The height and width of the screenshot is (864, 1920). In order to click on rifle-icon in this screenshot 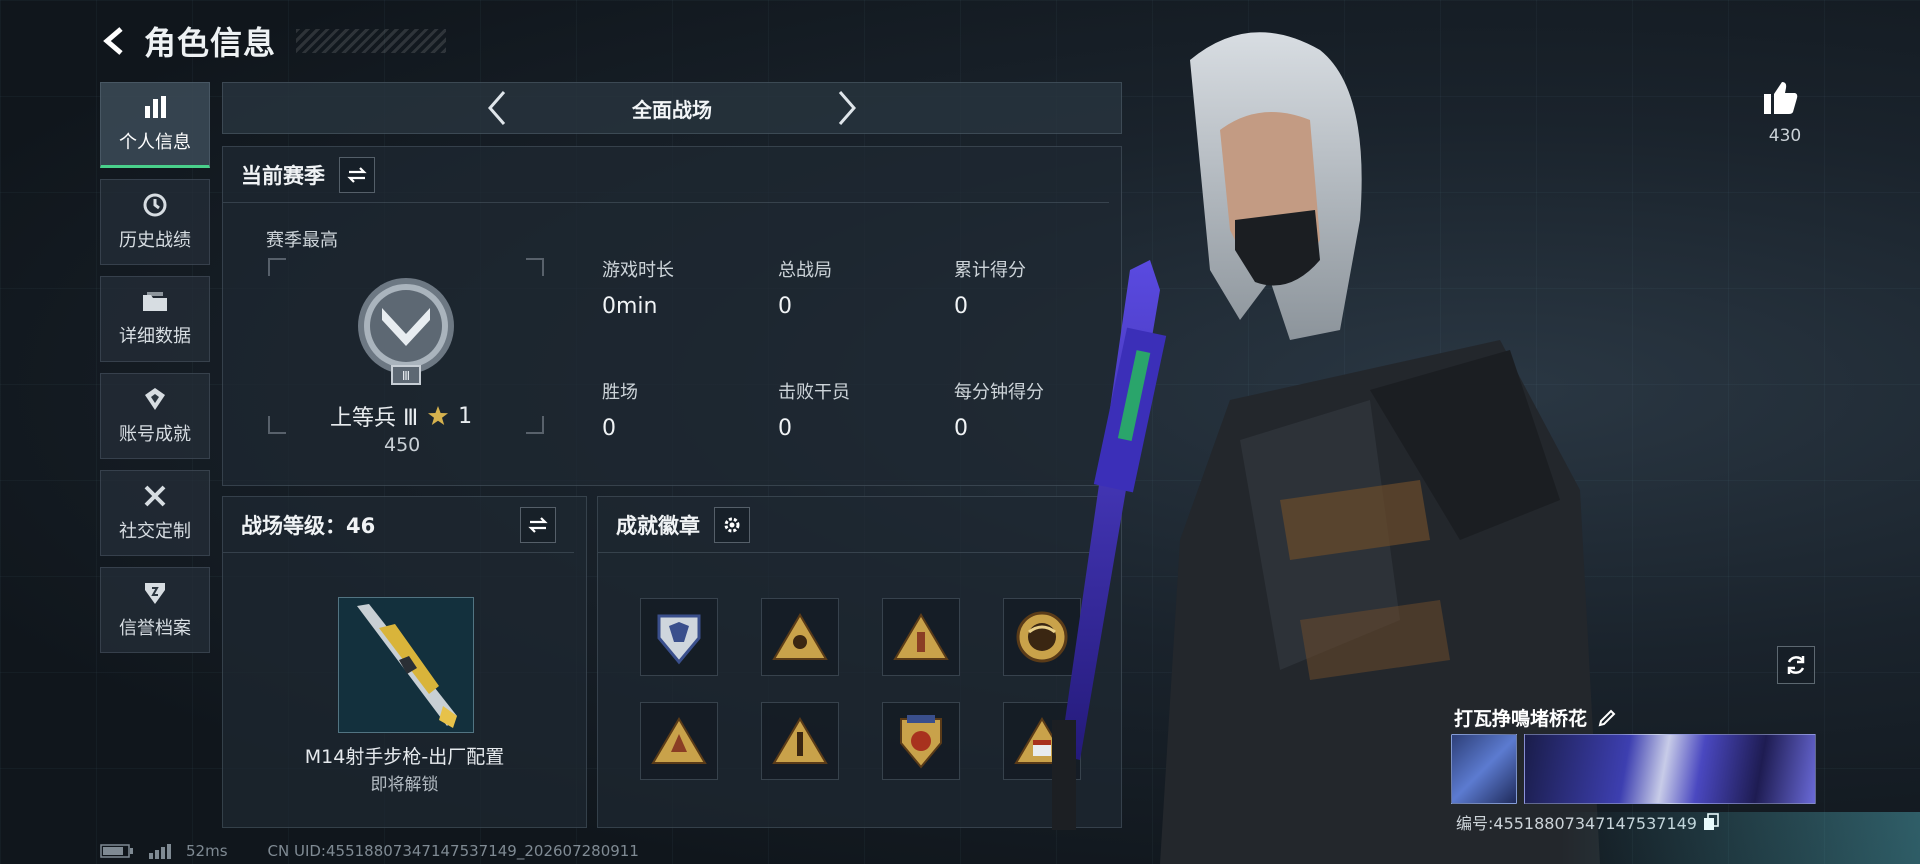, I will do `click(407, 666)`.